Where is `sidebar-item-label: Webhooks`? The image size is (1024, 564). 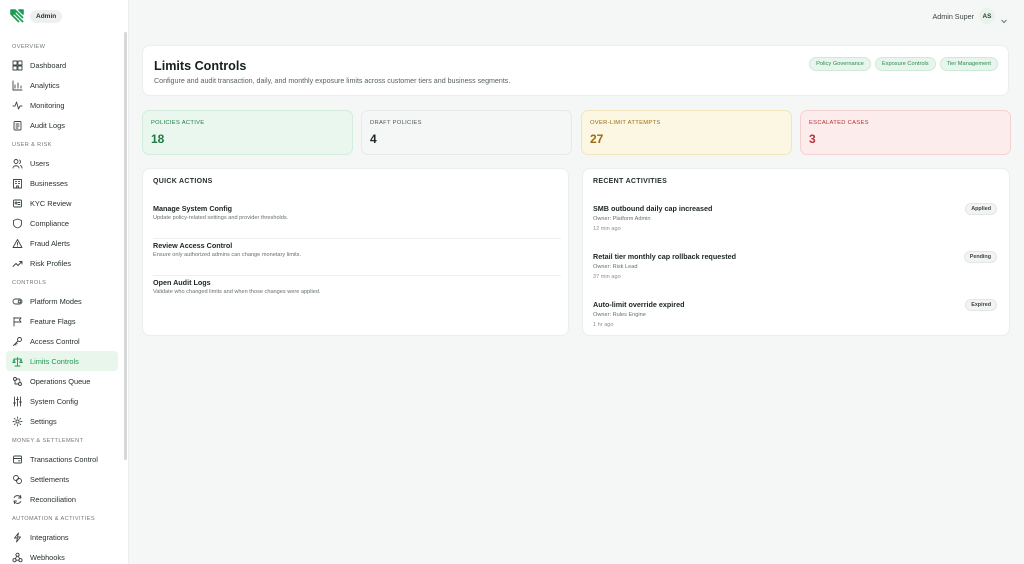 sidebar-item-label: Webhooks is located at coordinates (47, 557).